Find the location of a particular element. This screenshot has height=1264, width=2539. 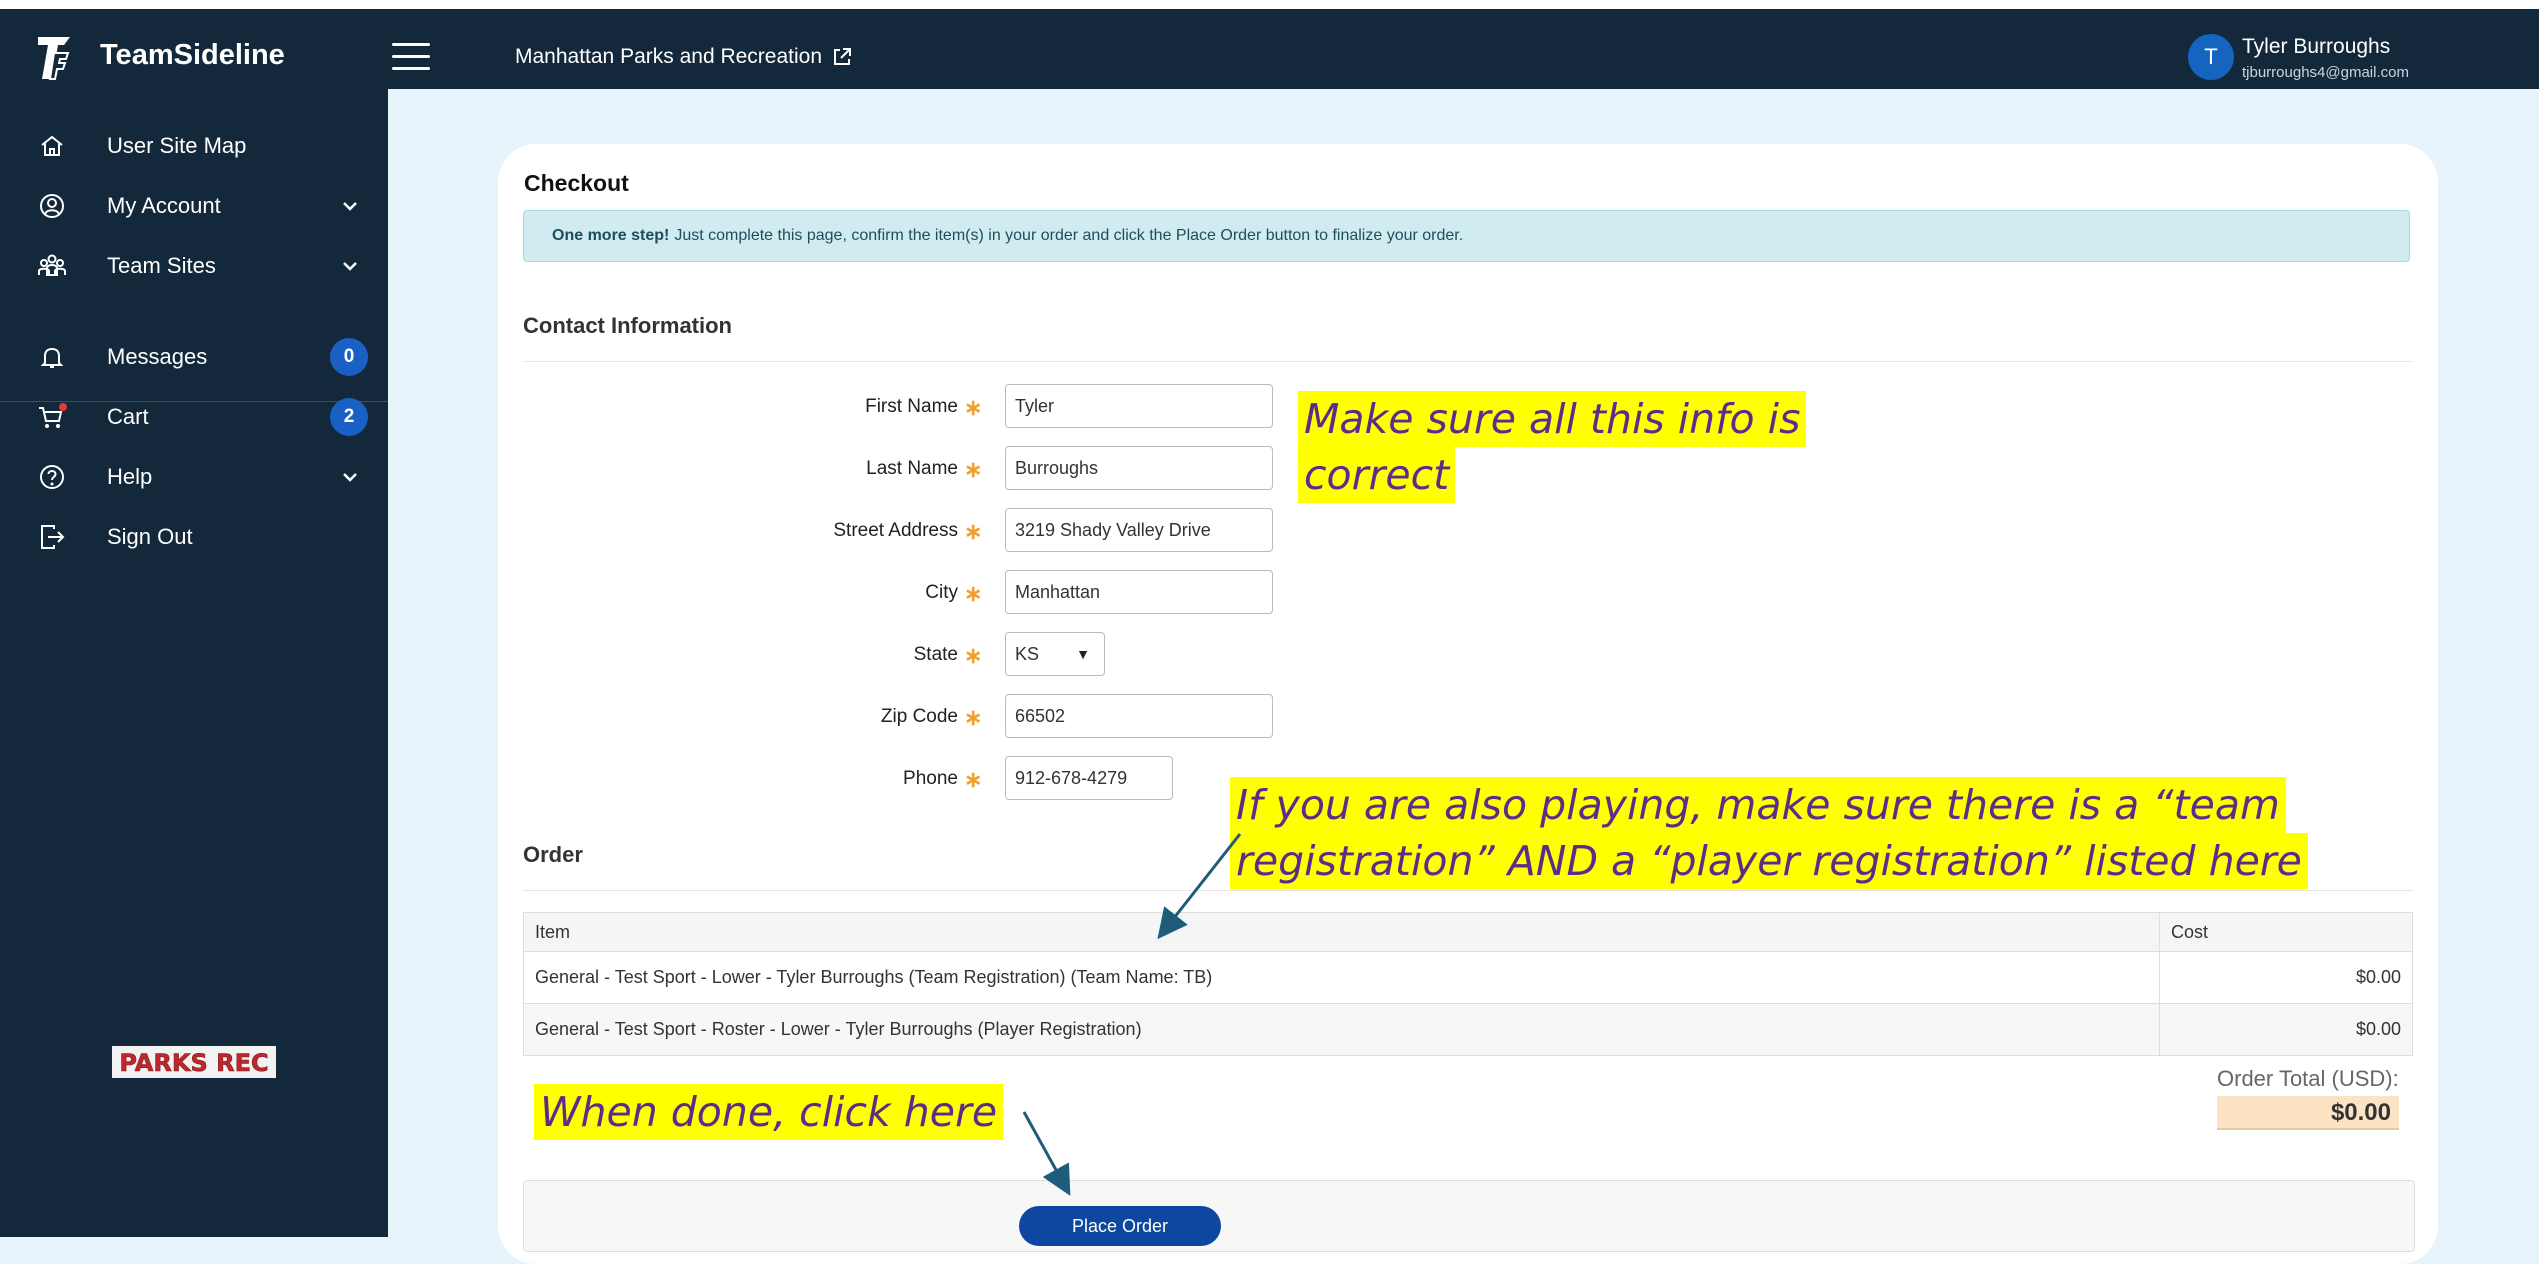

sidebar-item-label: Messages is located at coordinates (157, 356).